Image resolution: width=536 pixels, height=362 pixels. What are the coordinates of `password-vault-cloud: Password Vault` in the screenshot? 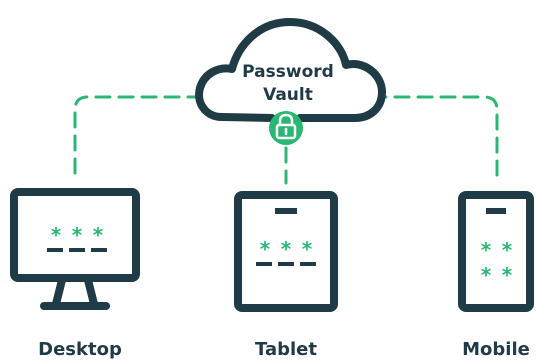 It's located at (290, 70).